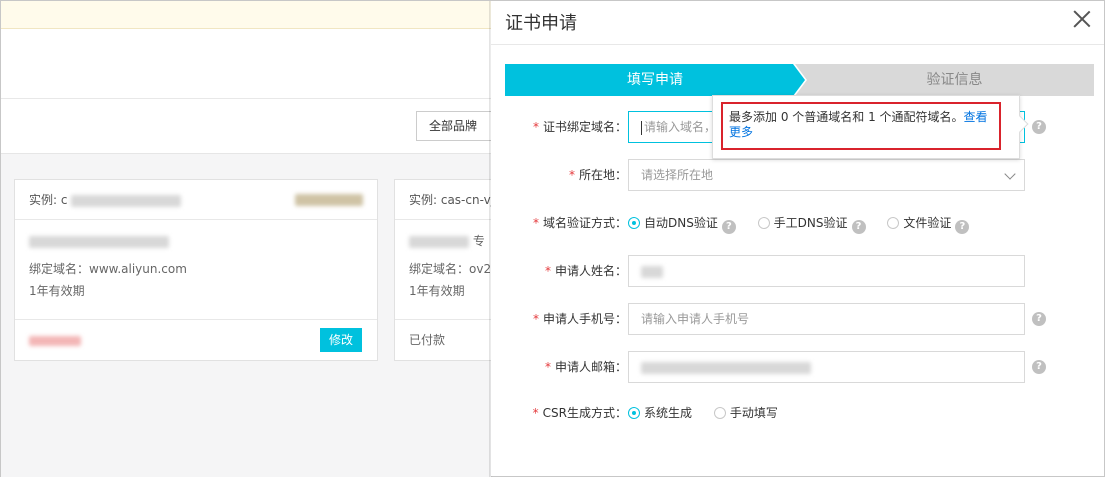 The image size is (1105, 477). Describe the element at coordinates (597, 175) in the screenshot. I see `location-label: * 所在地：` at that location.